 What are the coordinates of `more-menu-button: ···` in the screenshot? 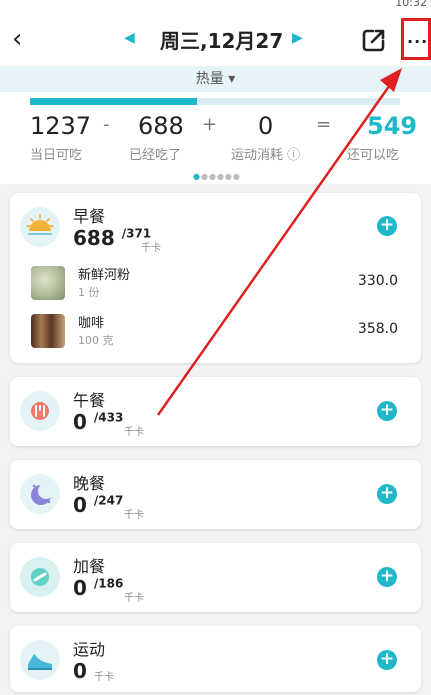 It's located at (416, 39).